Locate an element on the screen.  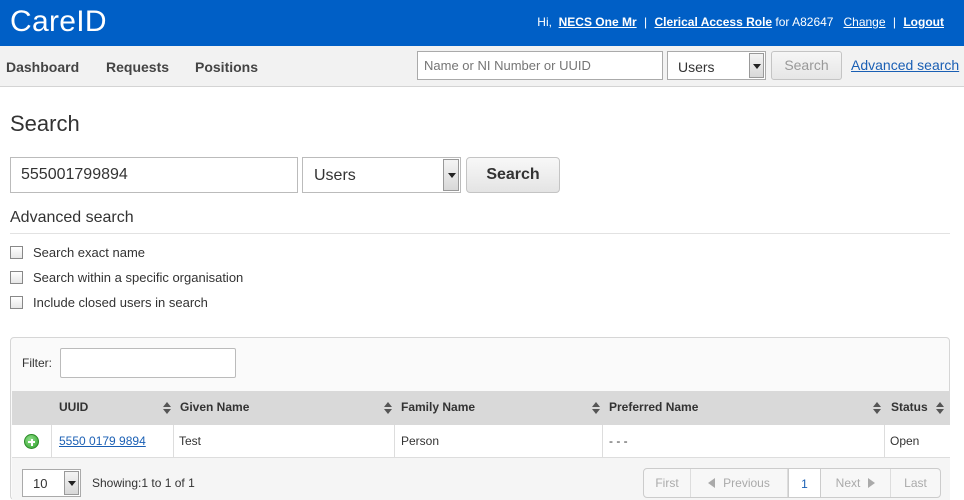
expand-row-icon is located at coordinates (31, 441).